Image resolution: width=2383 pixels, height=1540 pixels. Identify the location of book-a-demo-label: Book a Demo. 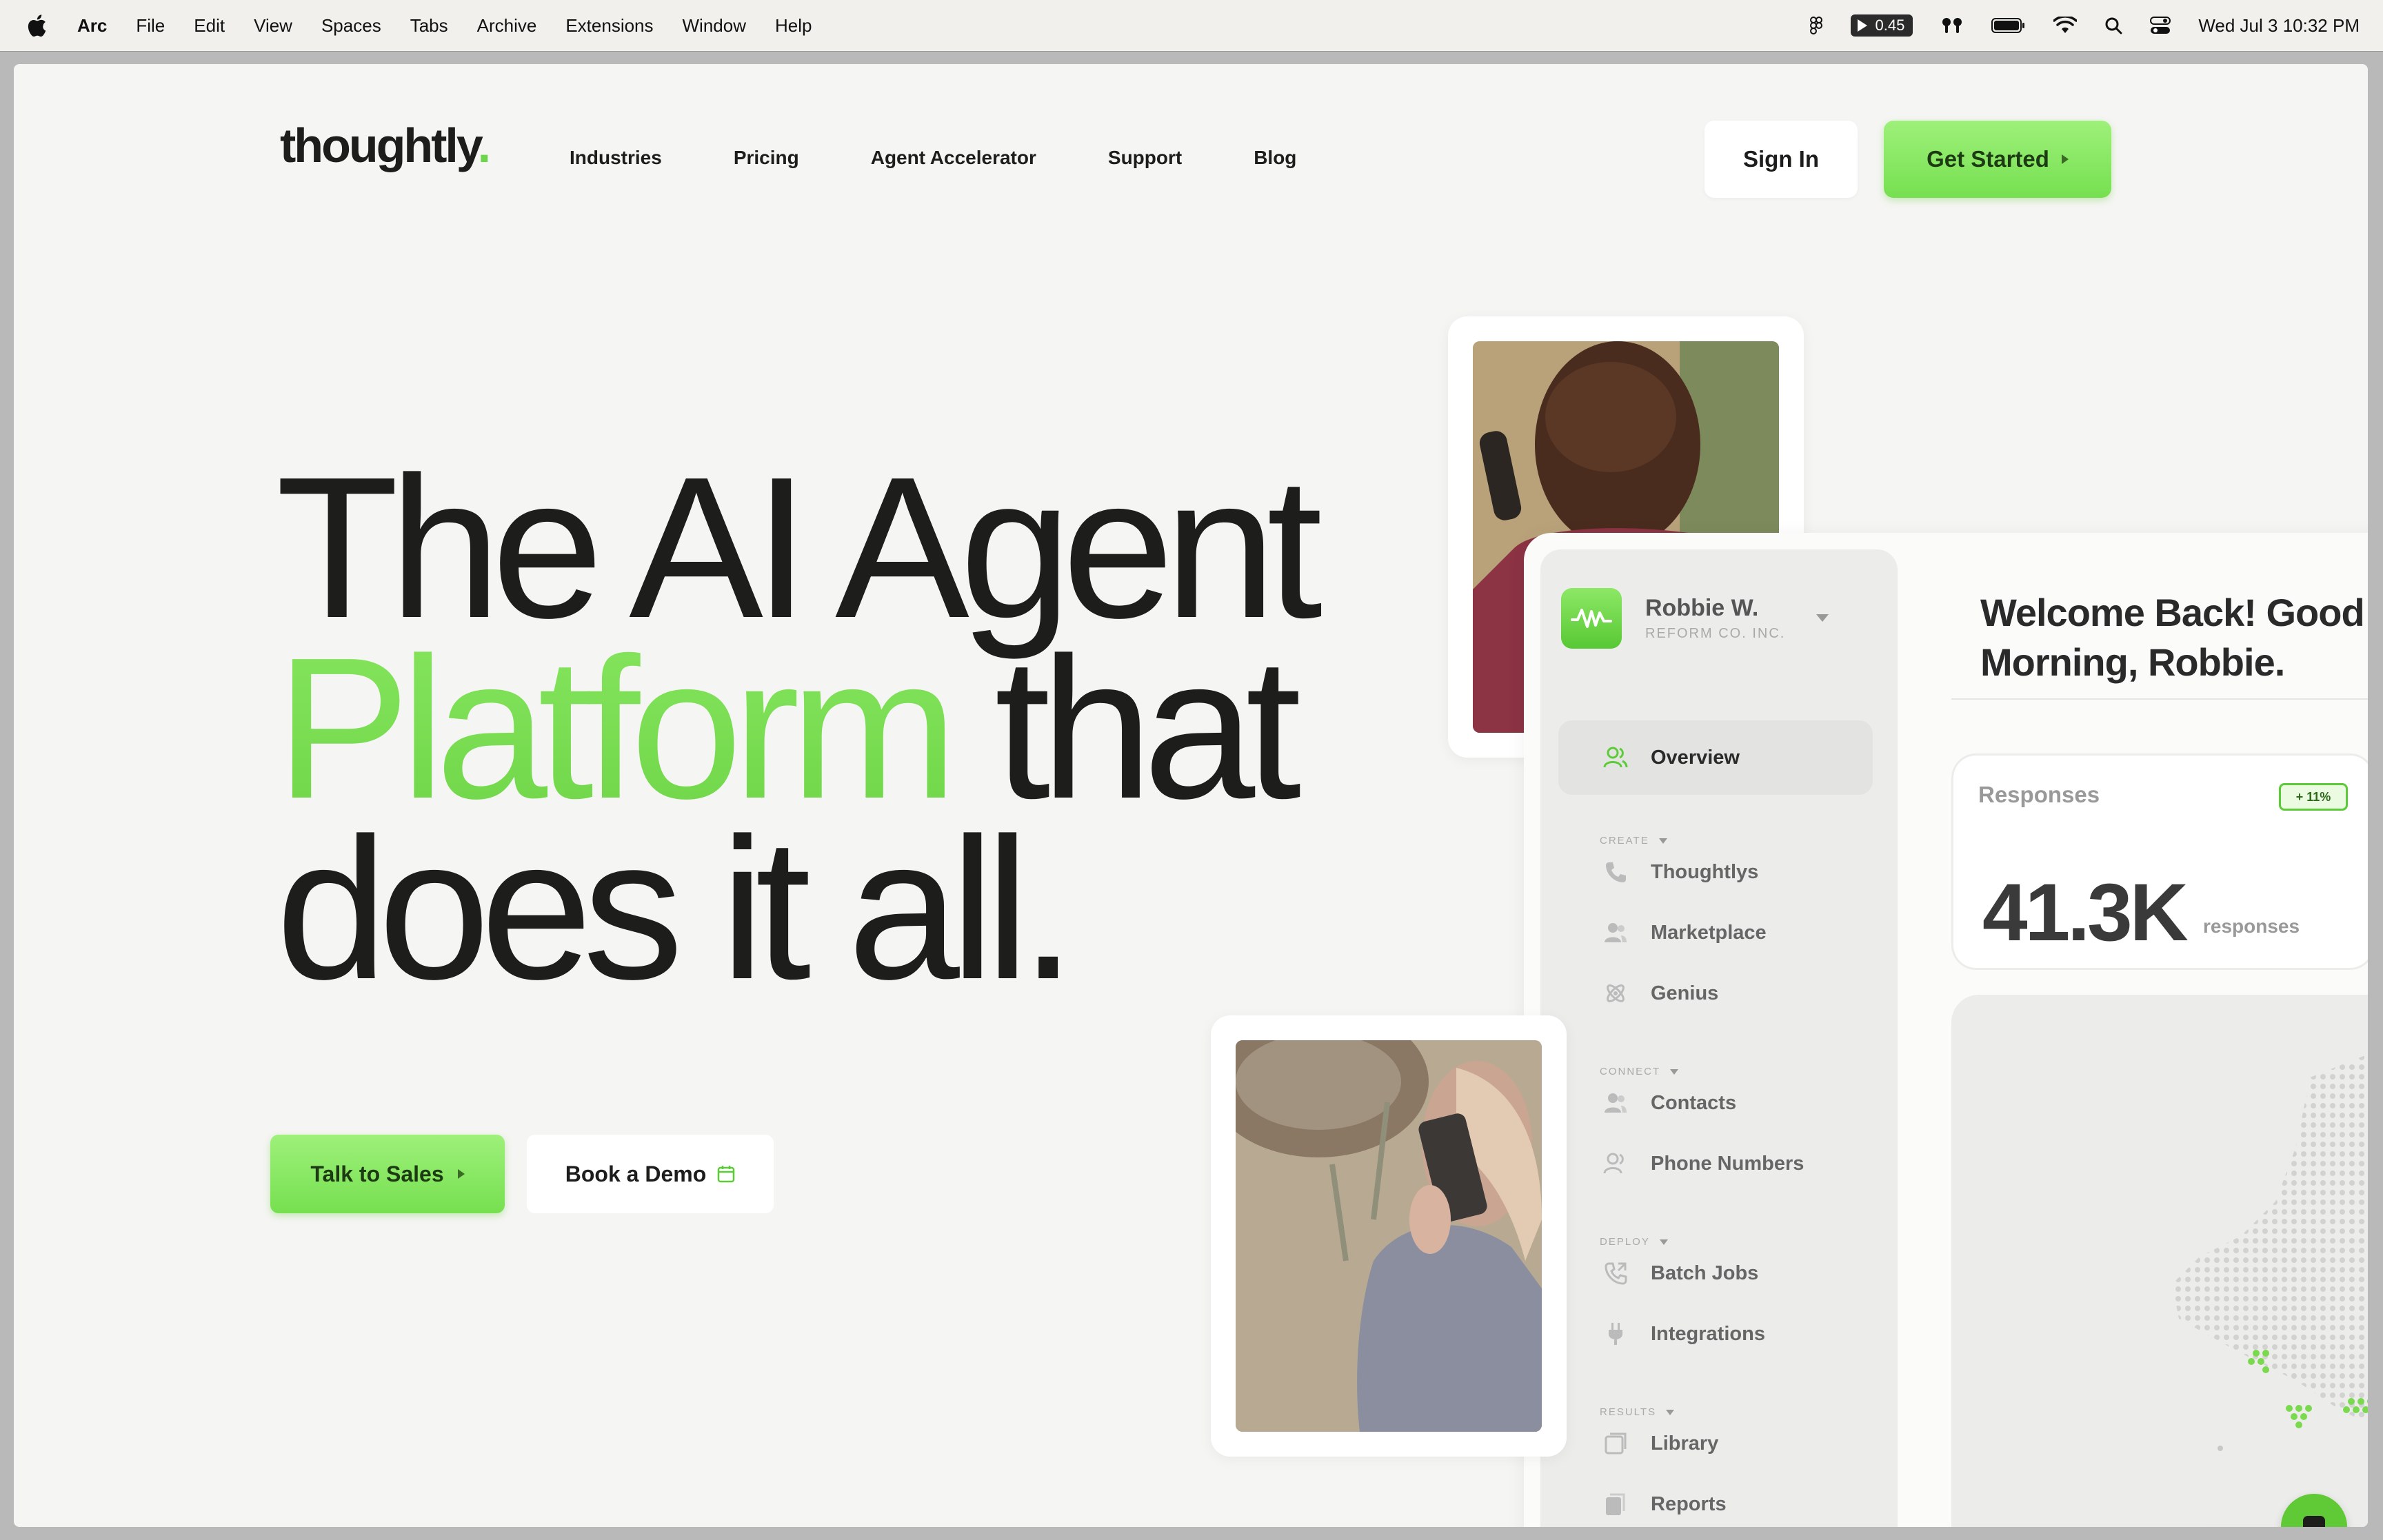
(636, 1174).